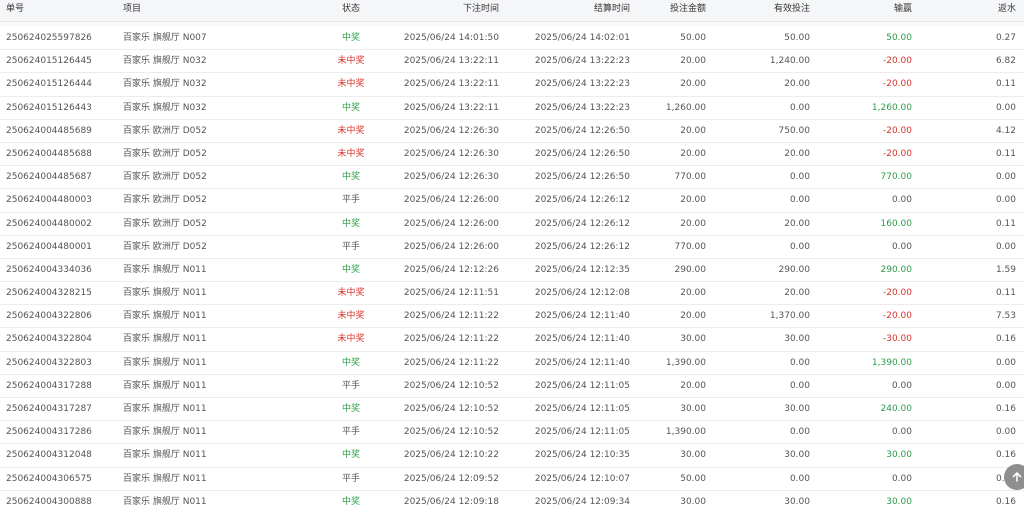 The width and height of the screenshot is (1024, 510). What do you see at coordinates (132, 10) in the screenshot?
I see `header-item: 项目` at bounding box center [132, 10].